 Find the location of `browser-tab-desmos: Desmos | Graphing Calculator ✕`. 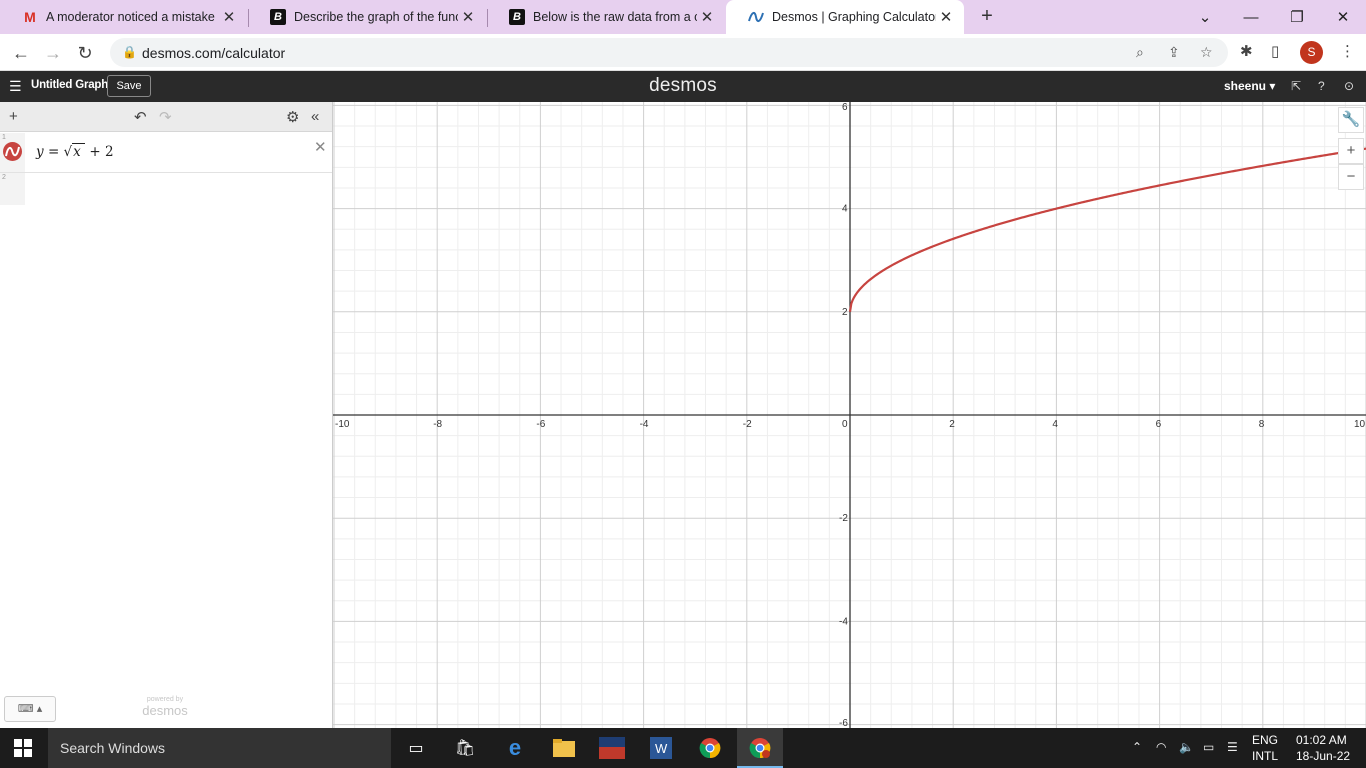

browser-tab-desmos: Desmos | Graphing Calculator ✕ is located at coordinates (845, 17).